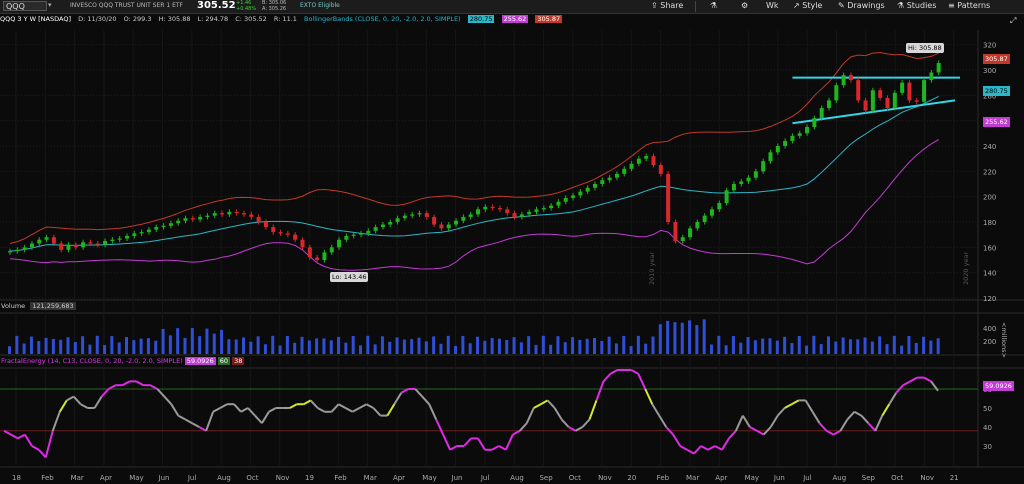 Image resolution: width=1024 pixels, height=484 pixels. What do you see at coordinates (1004, 340) in the screenshot?
I see `volume-unit-label: <millions>` at bounding box center [1004, 340].